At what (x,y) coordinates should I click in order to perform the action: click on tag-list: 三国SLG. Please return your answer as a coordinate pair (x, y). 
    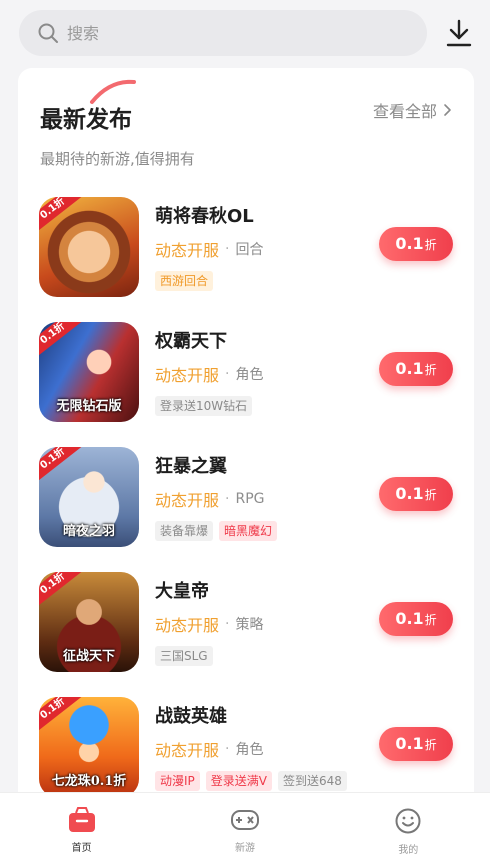
    Looking at the image, I should click on (184, 656).